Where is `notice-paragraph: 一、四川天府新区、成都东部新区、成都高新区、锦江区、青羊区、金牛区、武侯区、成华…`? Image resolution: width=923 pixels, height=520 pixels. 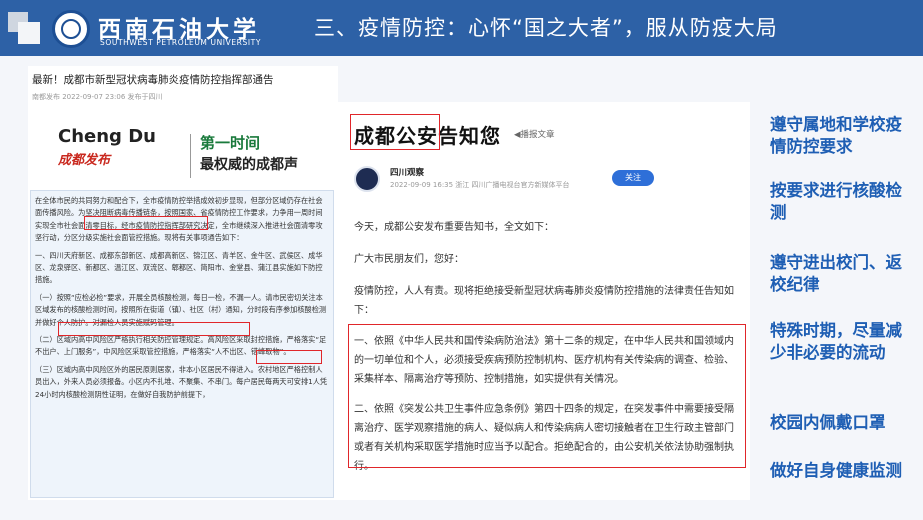
notice-paragraph: 一、四川天府新区、成都东部新区、成都高新区、锦江区、青羊区、金牛区、武侯区、成华… is located at coordinates (179, 267).